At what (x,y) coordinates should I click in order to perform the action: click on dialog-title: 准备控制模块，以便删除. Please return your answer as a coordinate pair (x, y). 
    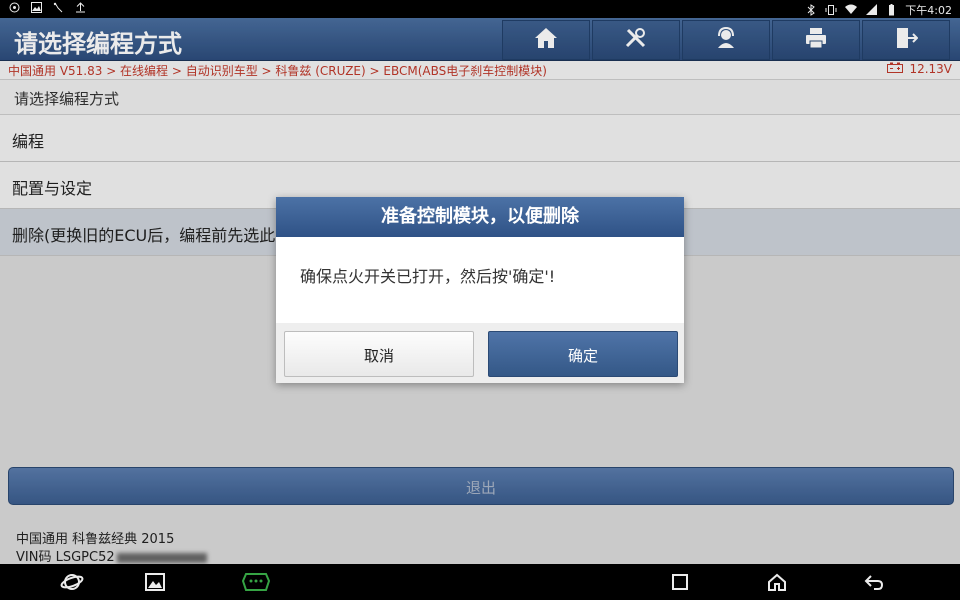
    Looking at the image, I should click on (480, 217).